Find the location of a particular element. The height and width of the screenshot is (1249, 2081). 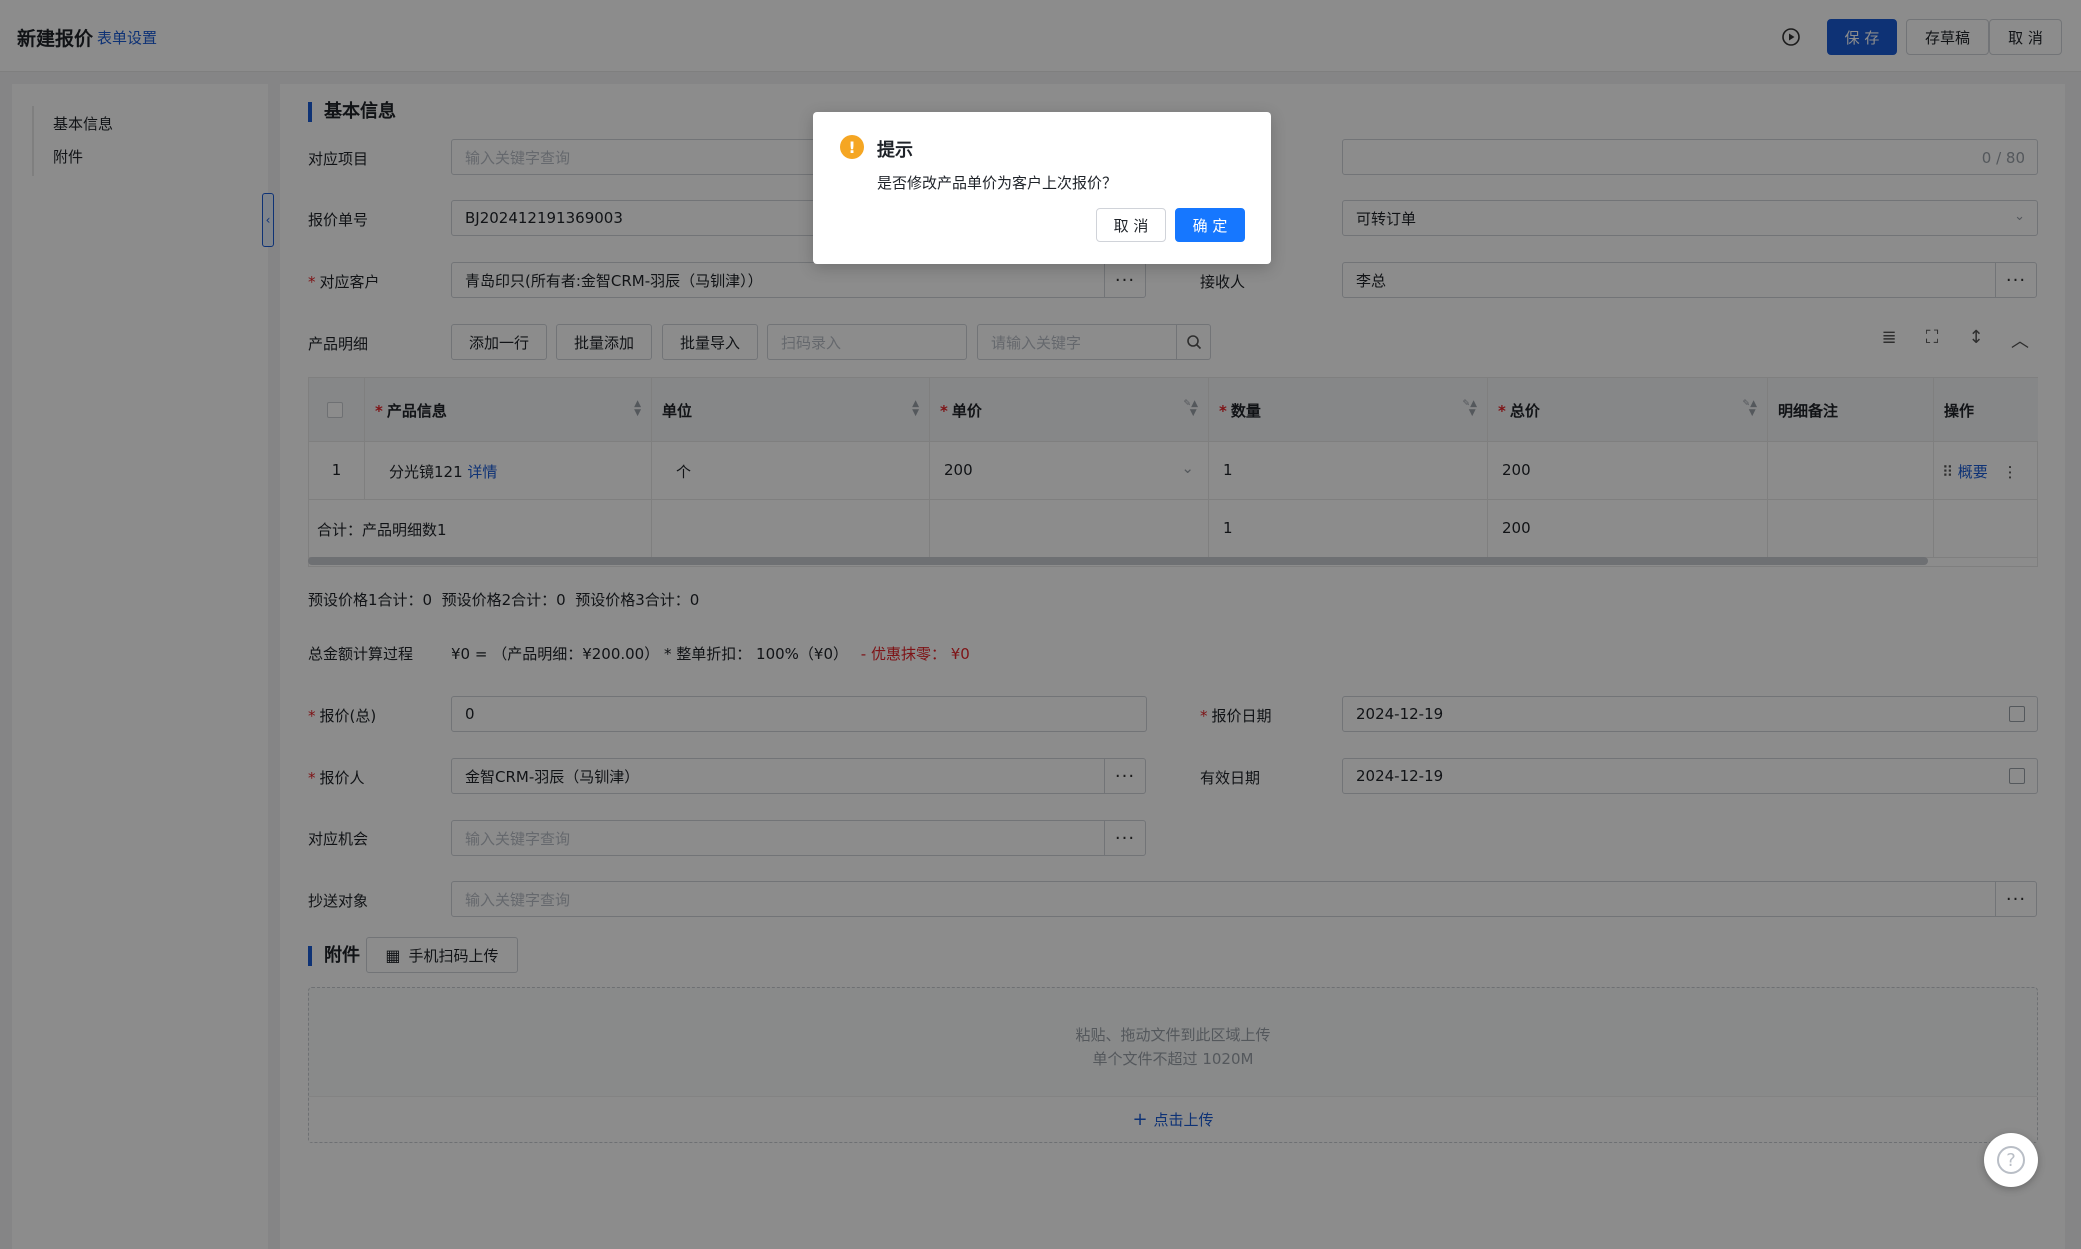

help-button: ? is located at coordinates (2011, 1160).